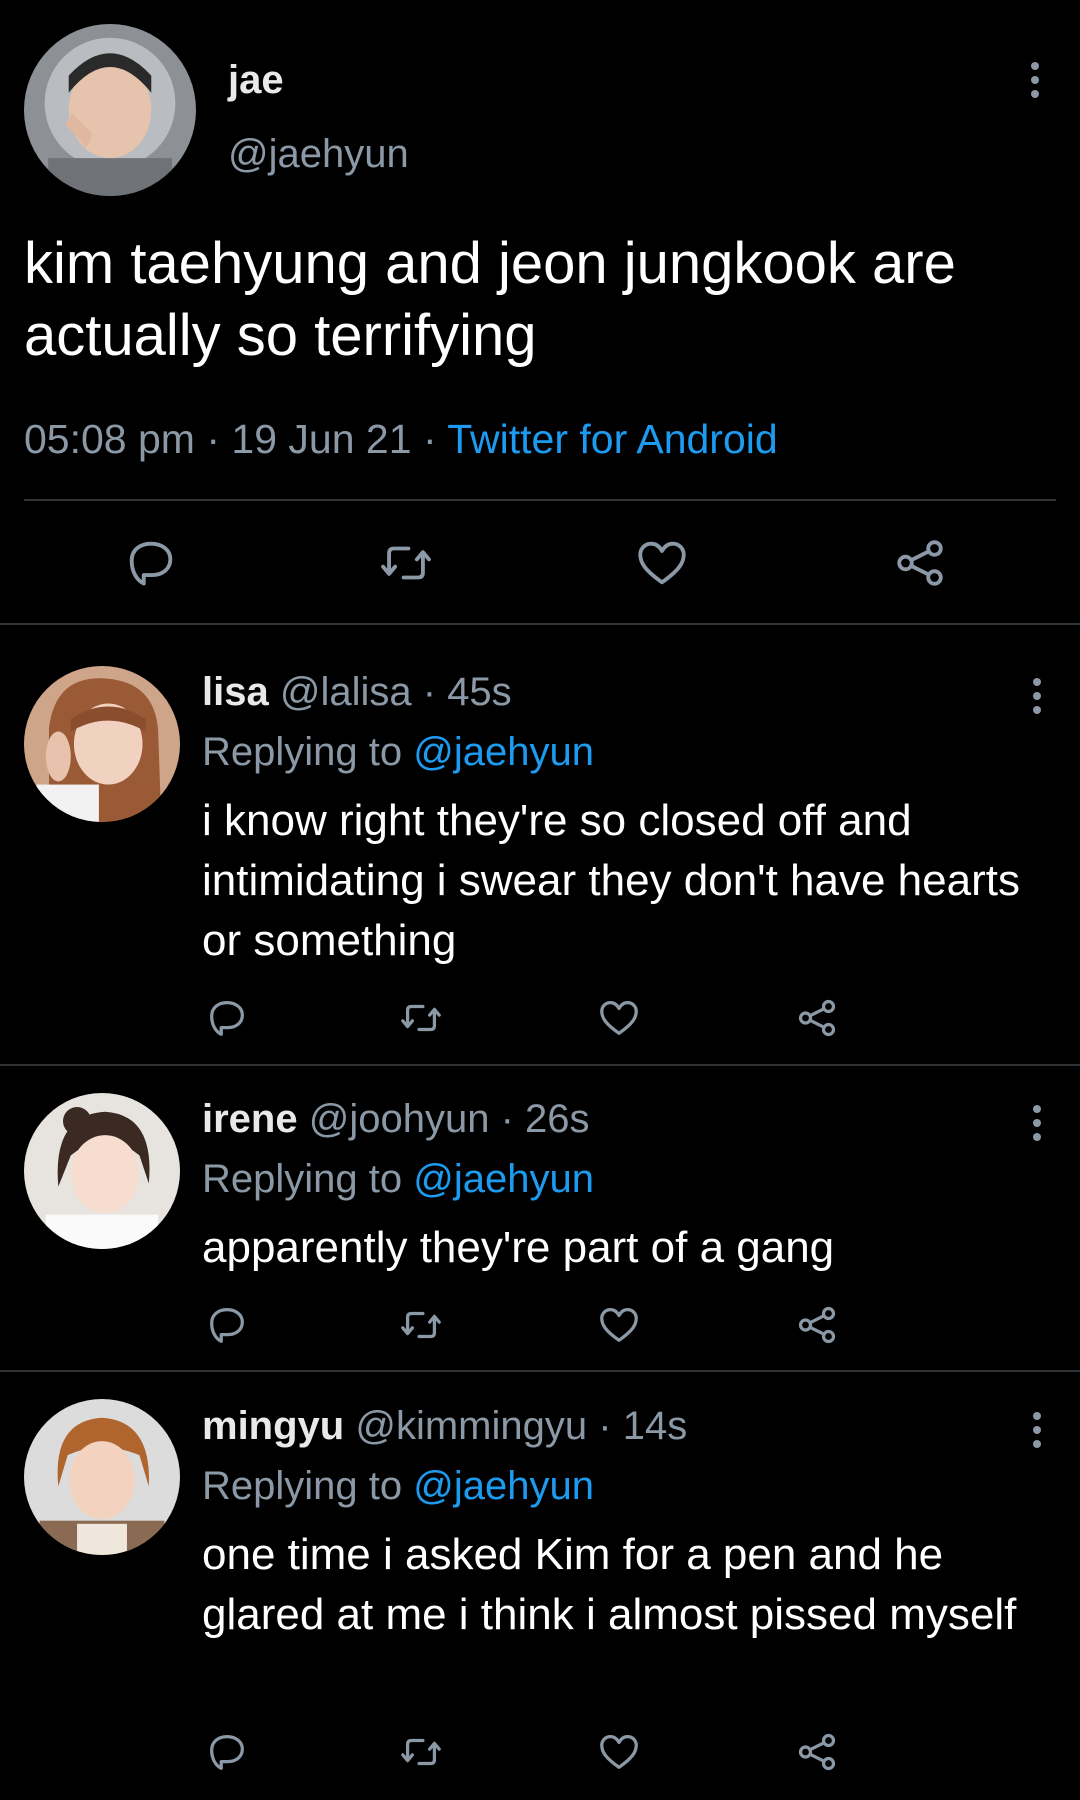 The image size is (1080, 1800). I want to click on display-name: mingyu, so click(273, 1426).